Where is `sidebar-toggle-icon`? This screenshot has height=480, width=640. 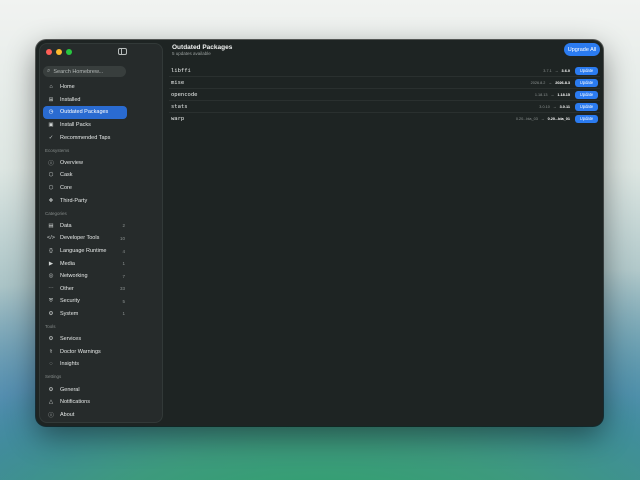
sidebar-toggle-icon is located at coordinates (122, 51).